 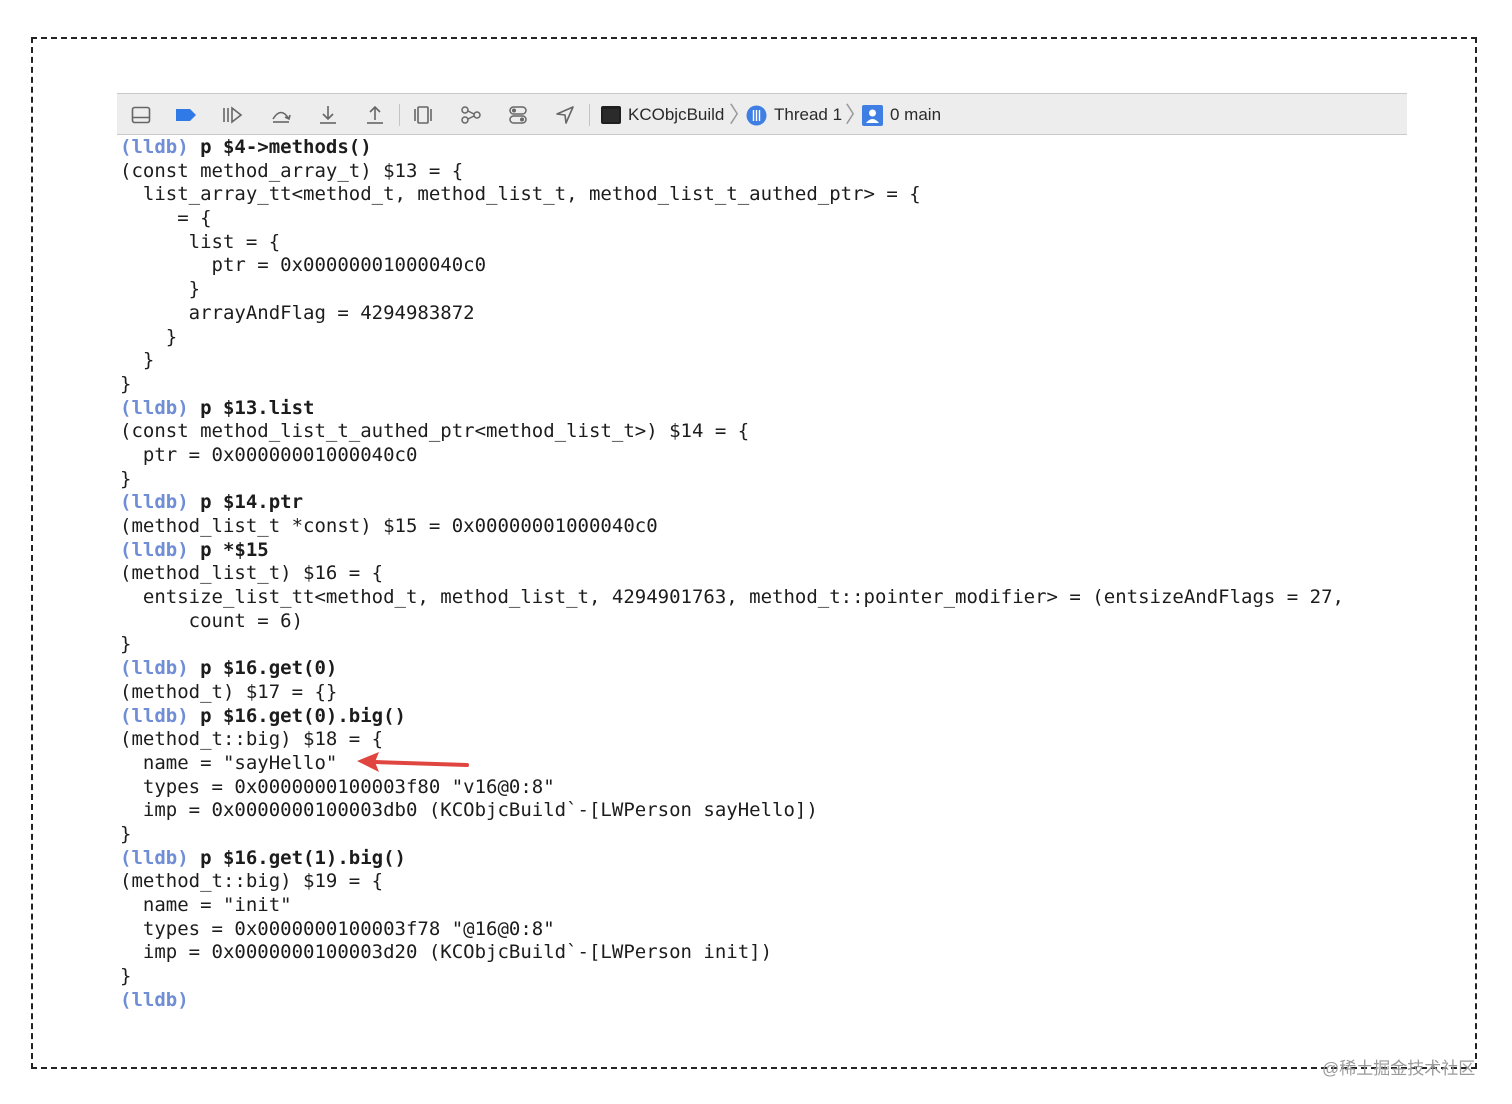 I want to click on lldb-command-line: (lldb) p *$15, so click(x=762, y=551).